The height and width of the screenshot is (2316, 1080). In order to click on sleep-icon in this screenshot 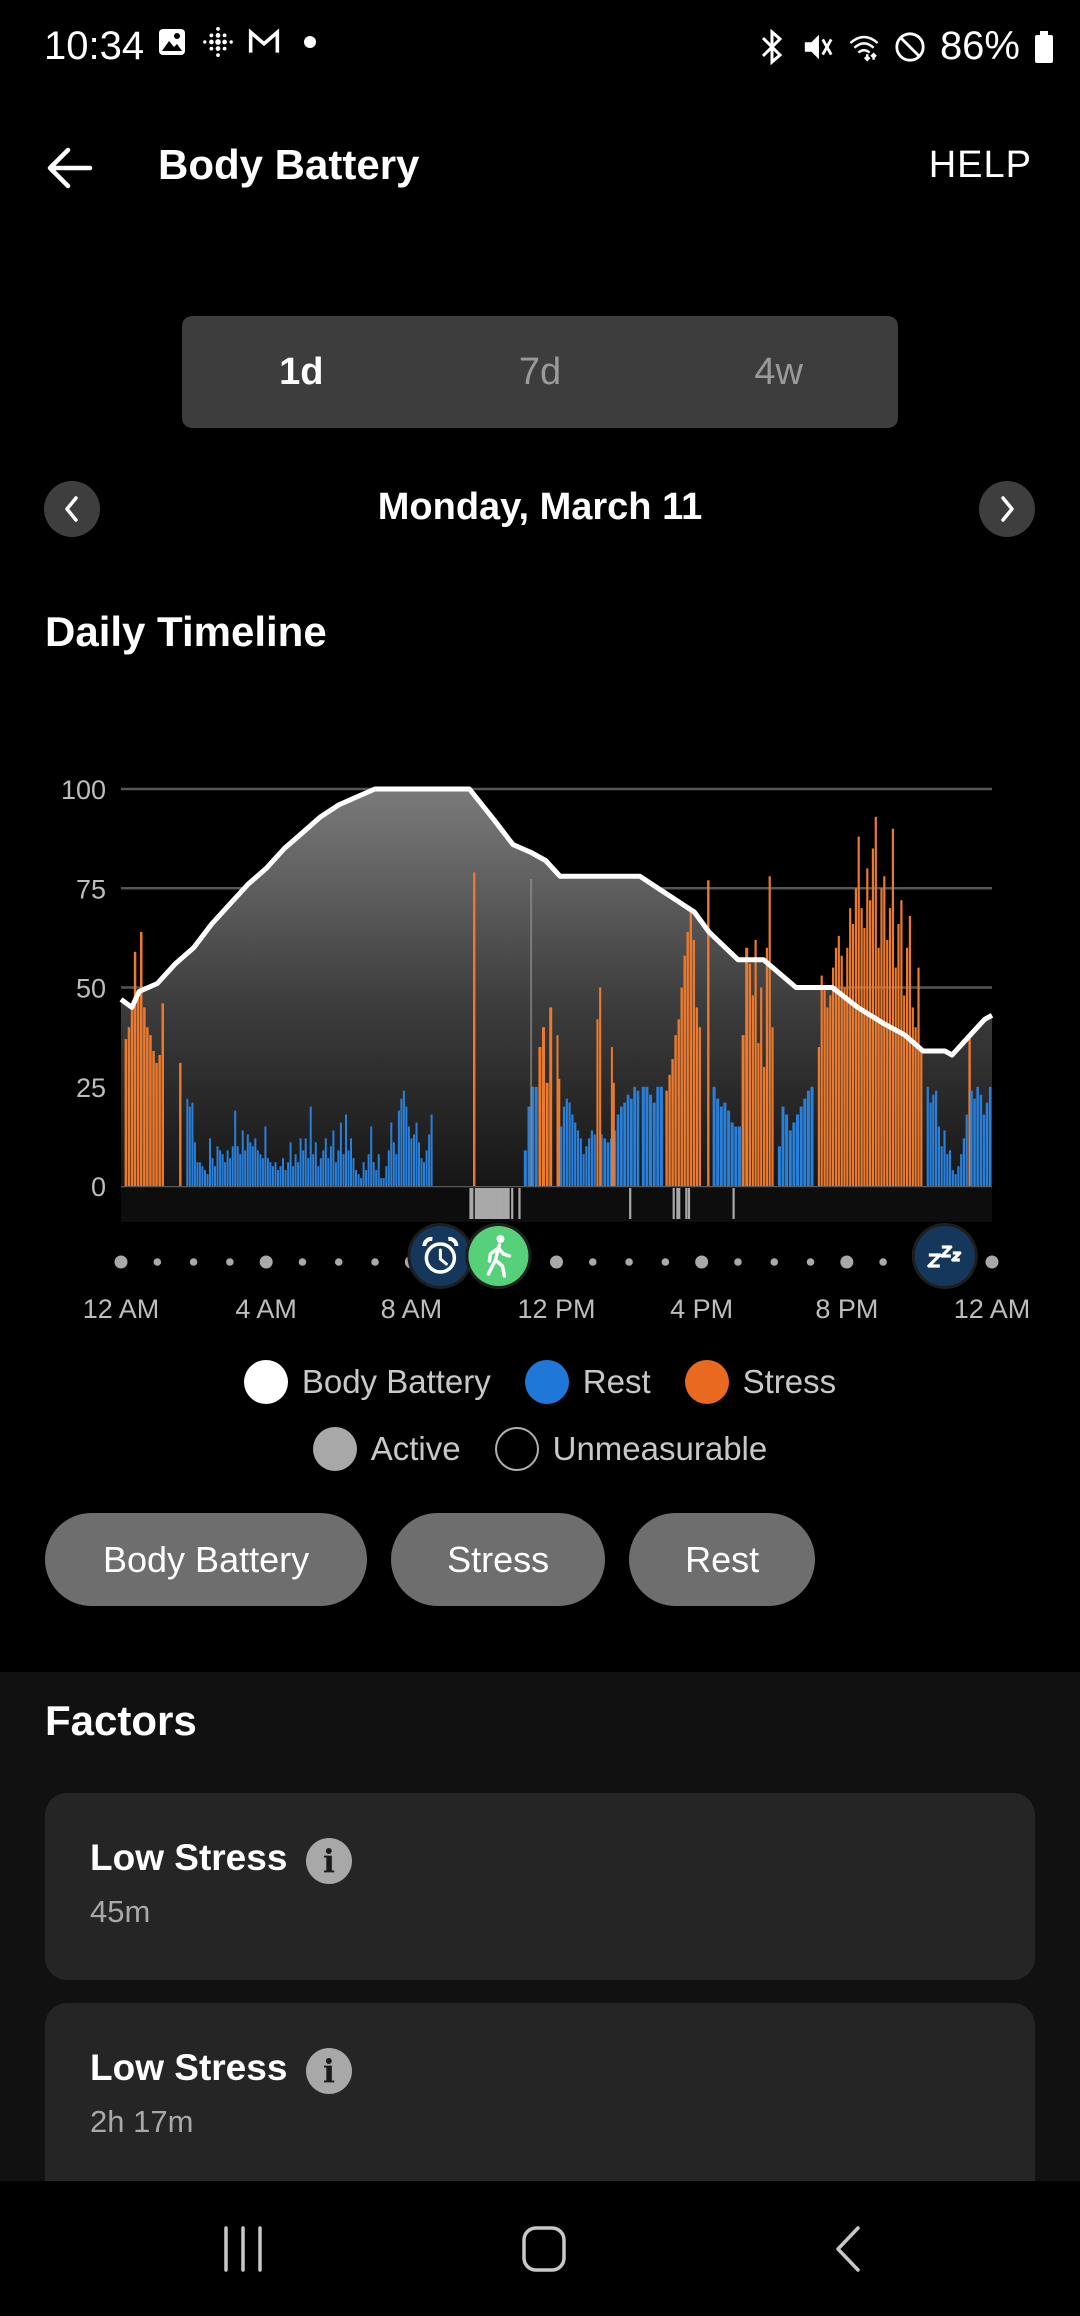, I will do `click(944, 1256)`.